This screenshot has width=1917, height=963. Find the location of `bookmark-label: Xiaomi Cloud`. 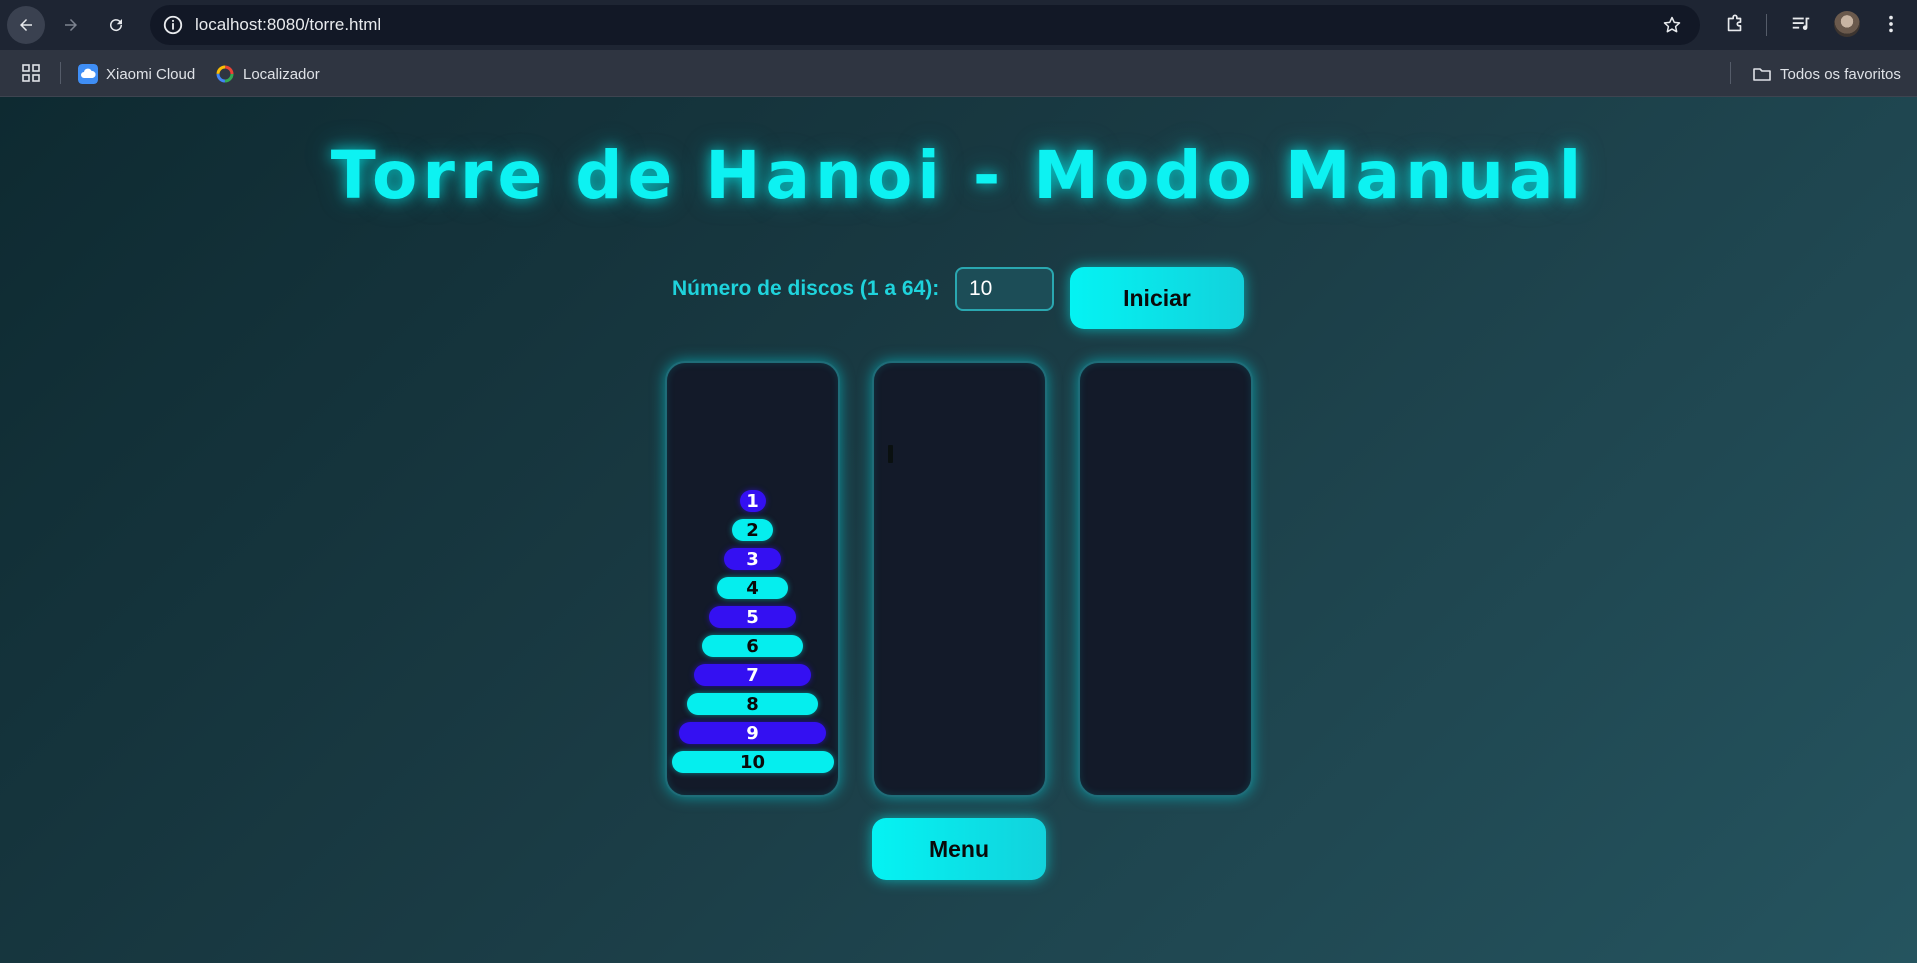

bookmark-label: Xiaomi Cloud is located at coordinates (151, 74).